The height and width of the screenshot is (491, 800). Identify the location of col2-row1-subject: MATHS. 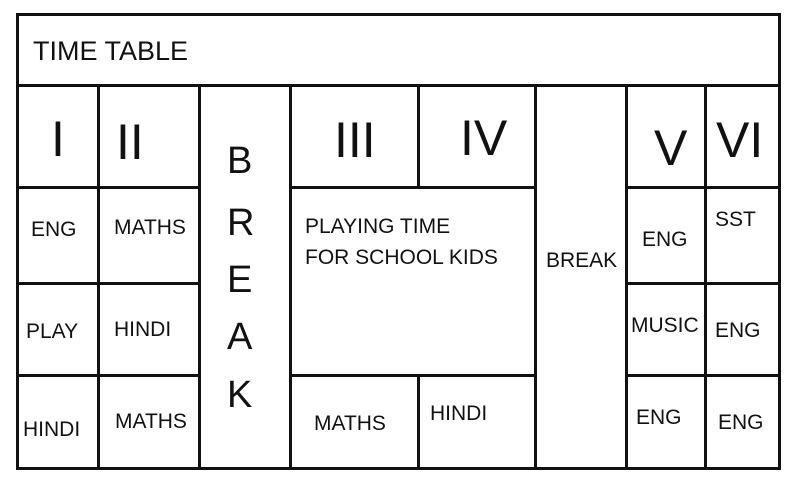
(150, 227).